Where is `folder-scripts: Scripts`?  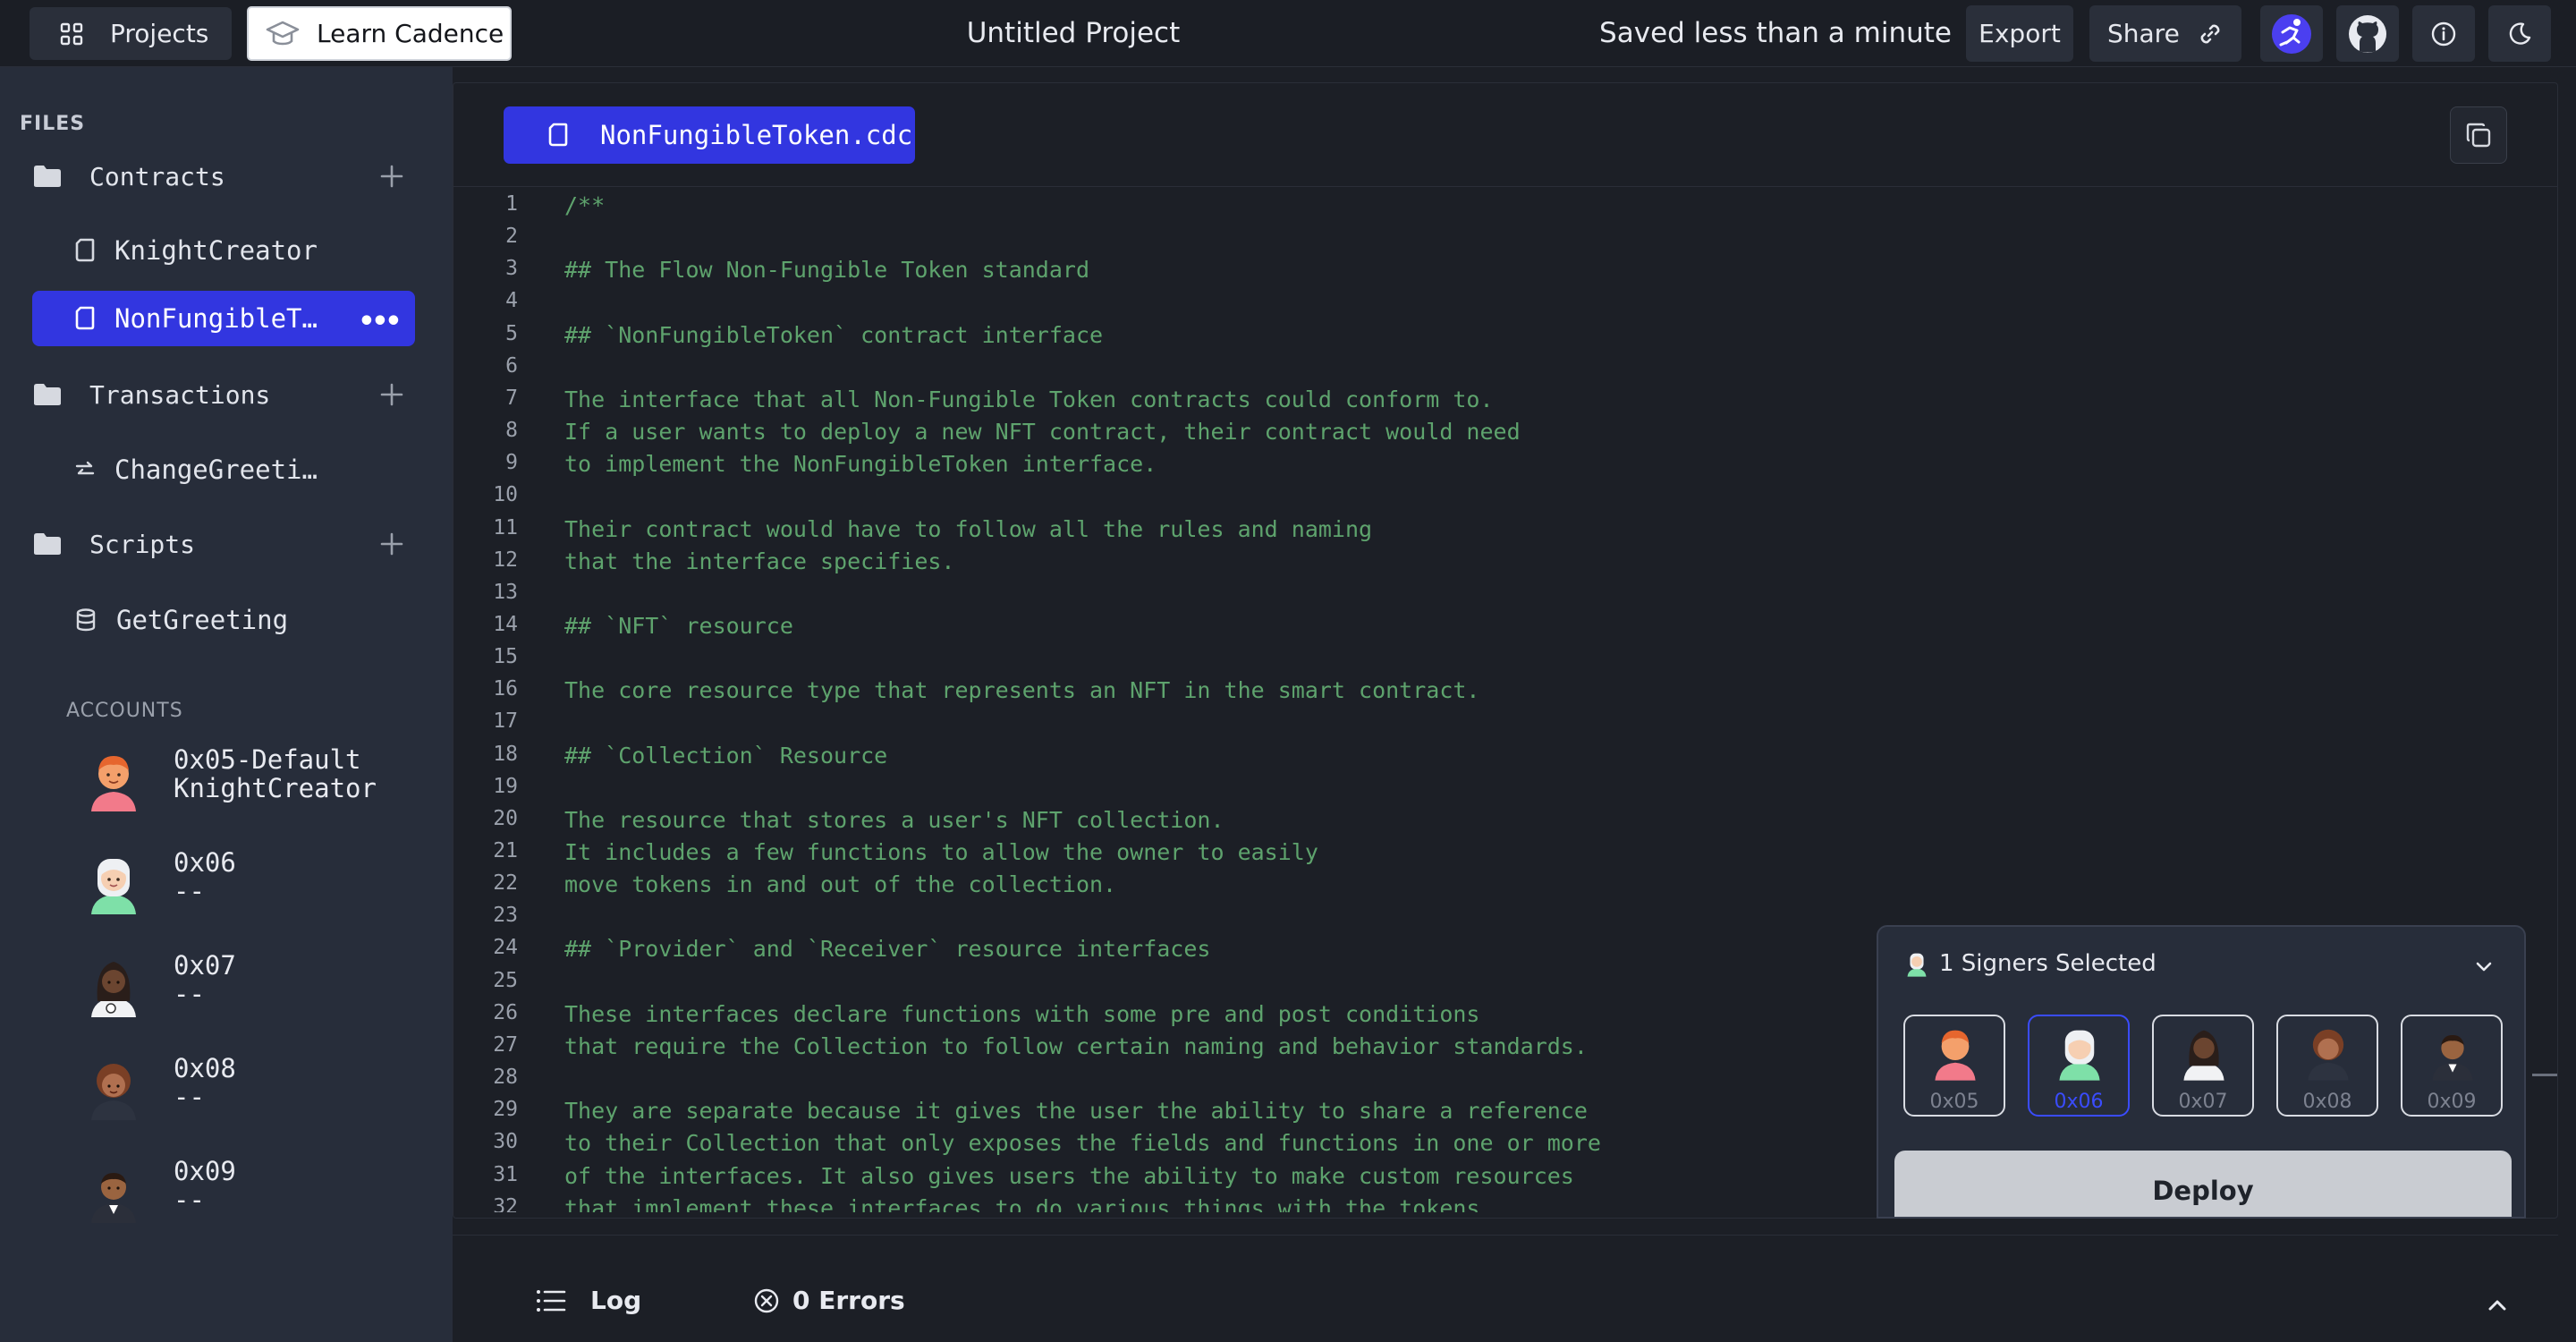
folder-scripts: Scripts is located at coordinates (220, 544).